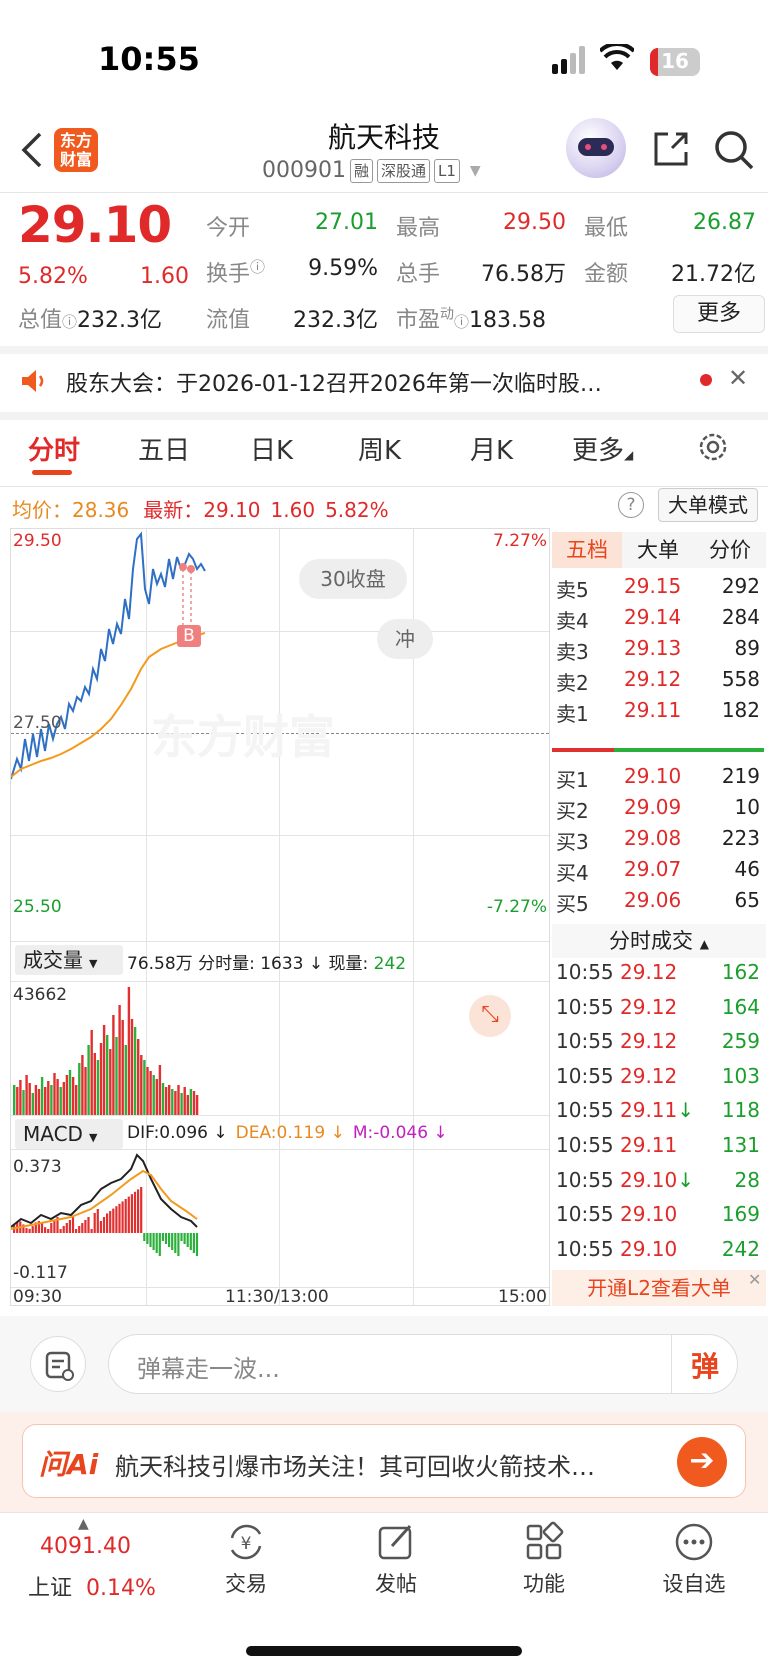 This screenshot has width=768, height=1670. I want to click on danmu-send-button: 弹, so click(705, 1365).